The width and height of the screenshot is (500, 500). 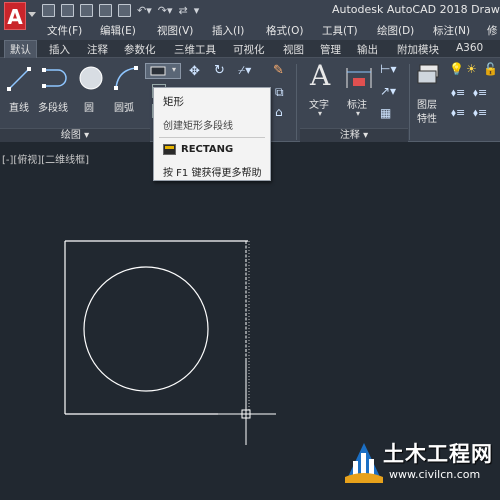 What do you see at coordinates (458, 93) in the screenshot?
I see `layer-match-icon: ⬧≡` at bounding box center [458, 93].